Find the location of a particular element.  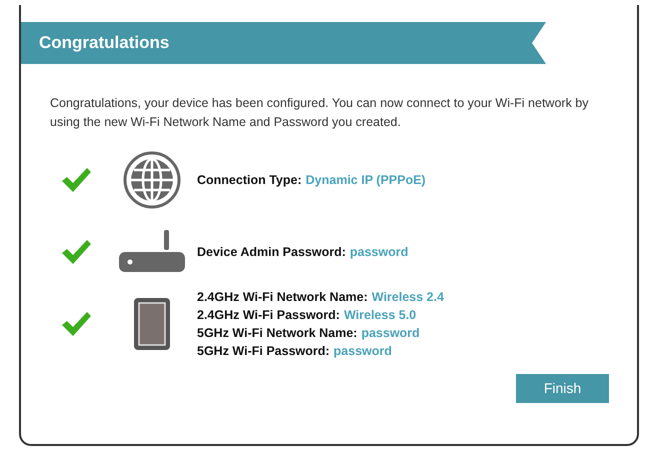

finish-button: Finish is located at coordinates (562, 388).